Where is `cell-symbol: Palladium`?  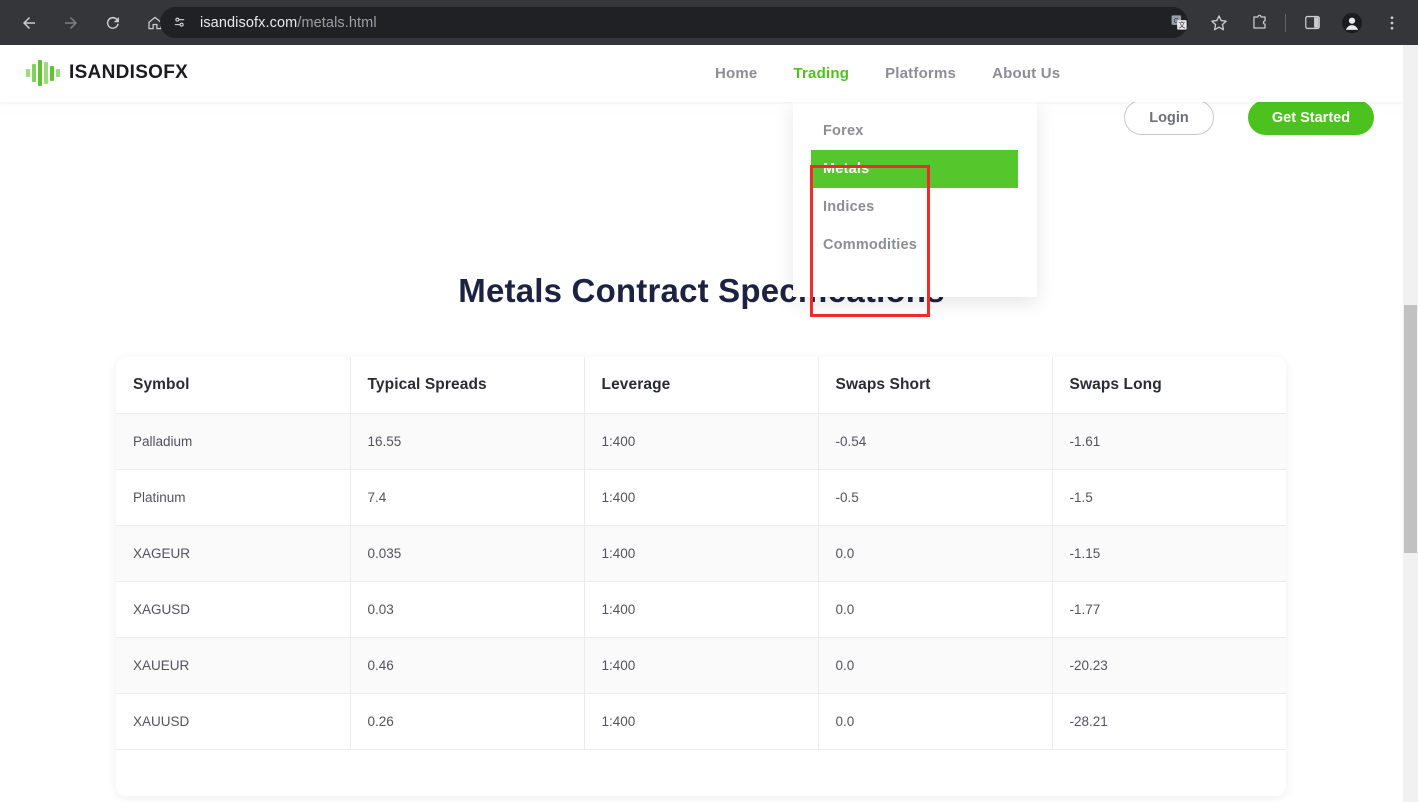
cell-symbol: Palladium is located at coordinates (233, 441).